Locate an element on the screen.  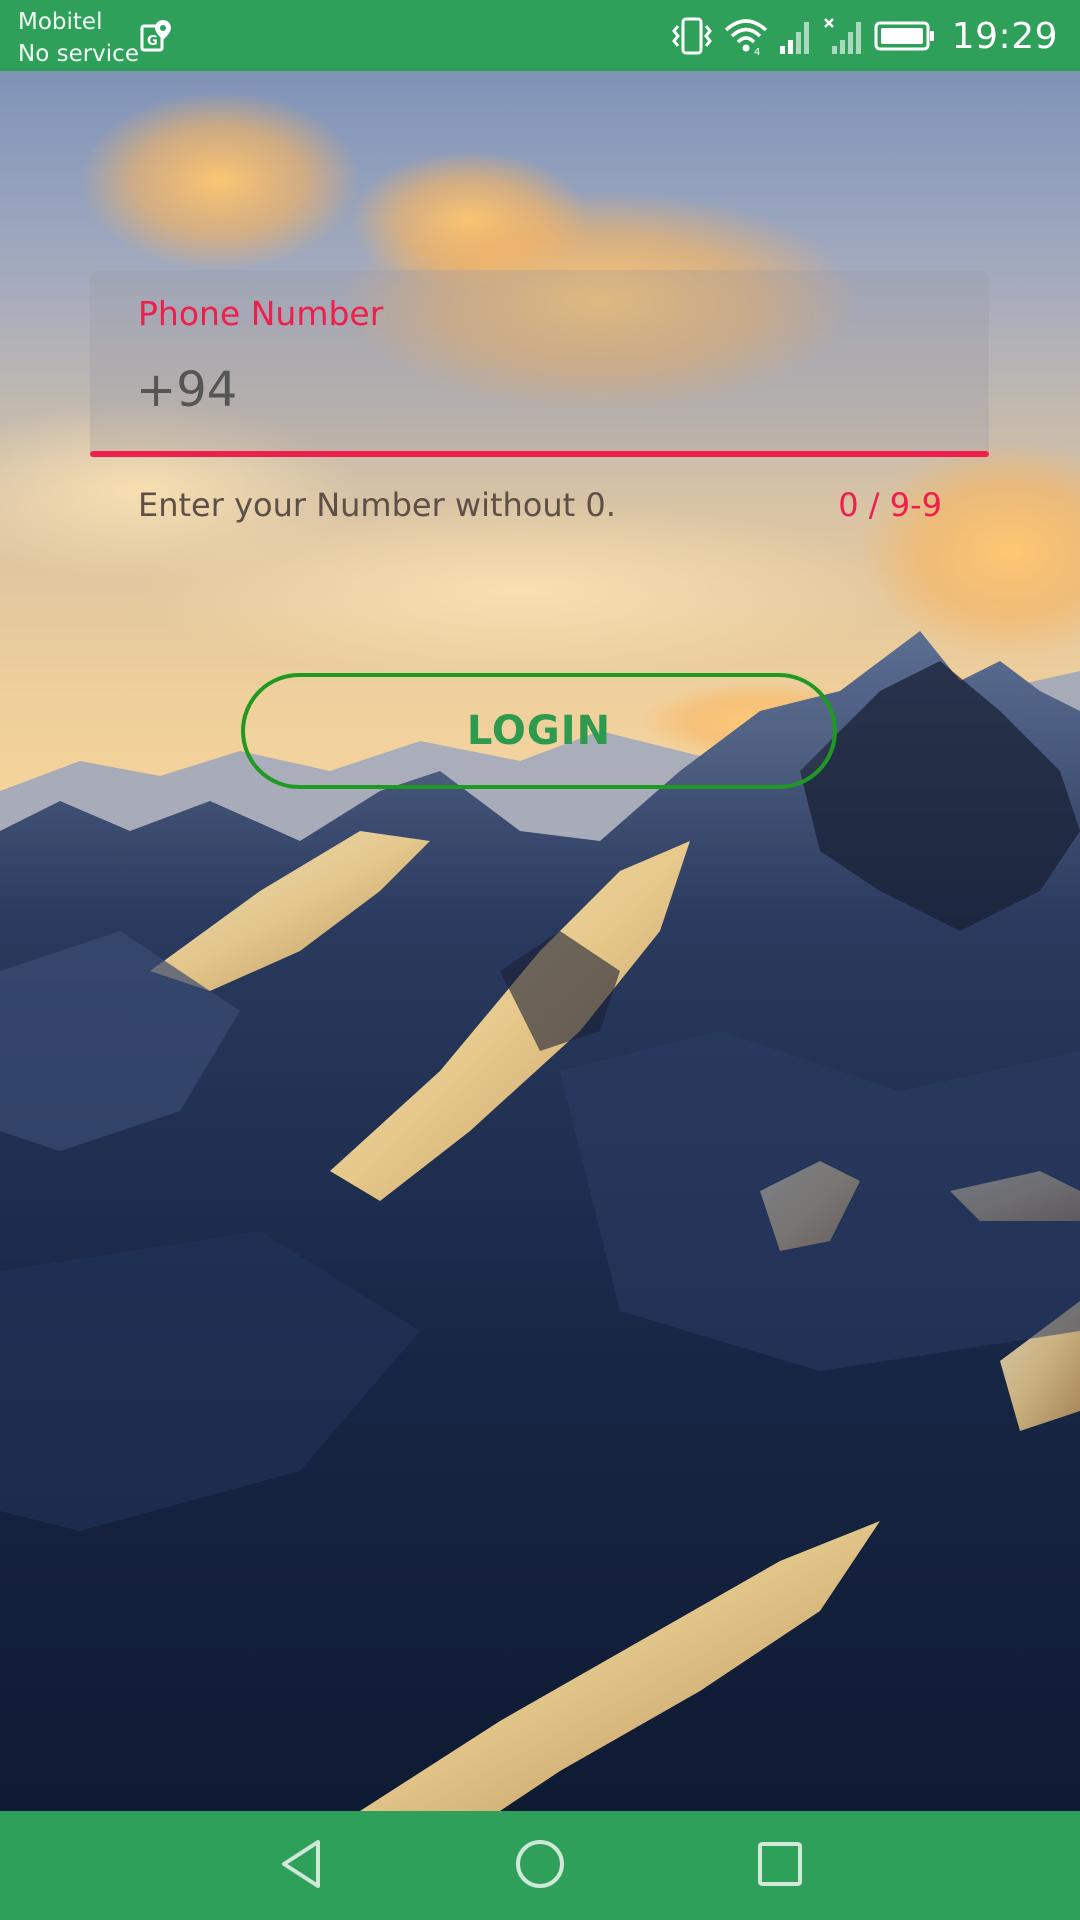
status-time: 19:29 is located at coordinates (1004, 36).